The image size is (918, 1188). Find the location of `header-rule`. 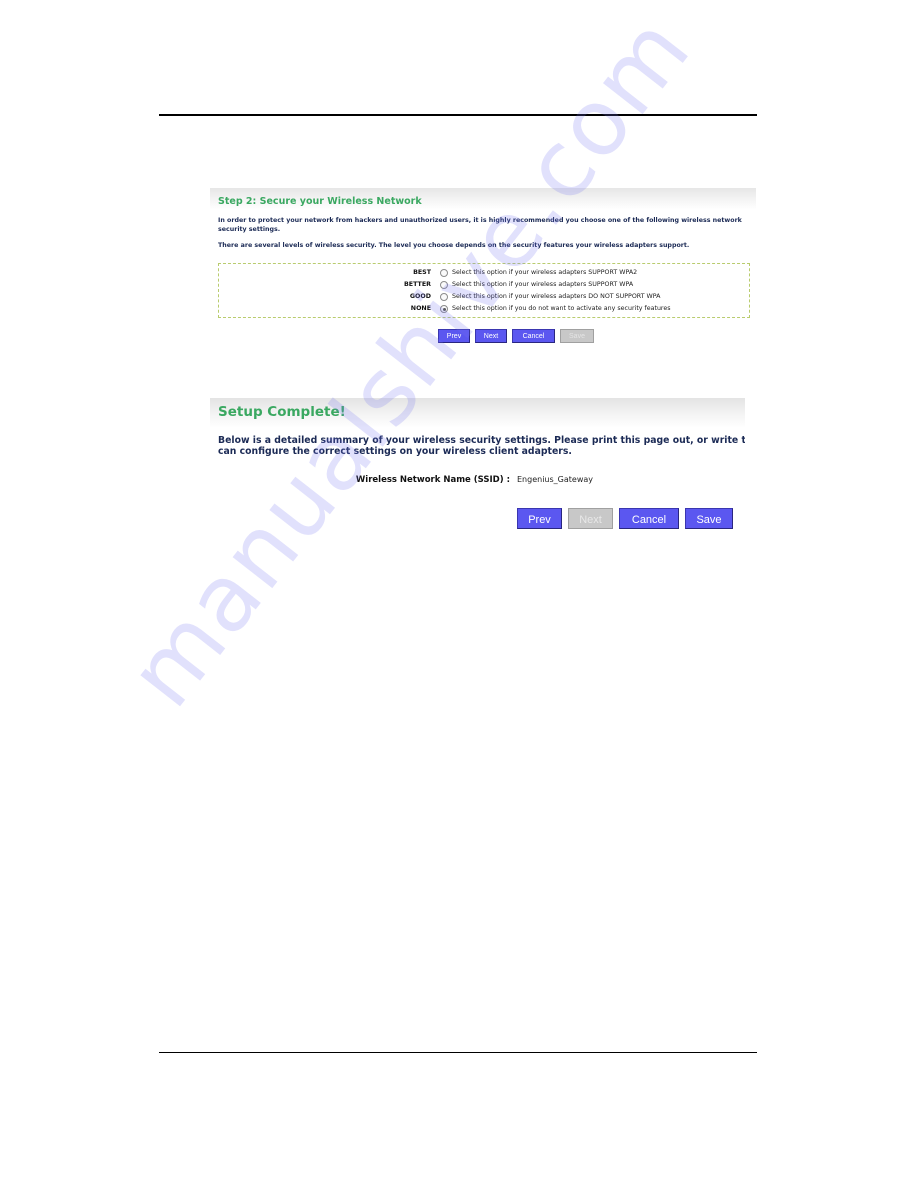

header-rule is located at coordinates (458, 115).